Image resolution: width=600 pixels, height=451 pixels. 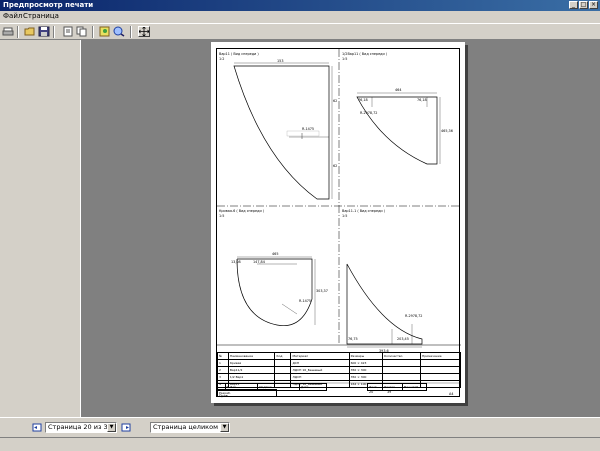 I want to click on title-bar: Предпросмотр печати _ □ ×, so click(x=300, y=5).